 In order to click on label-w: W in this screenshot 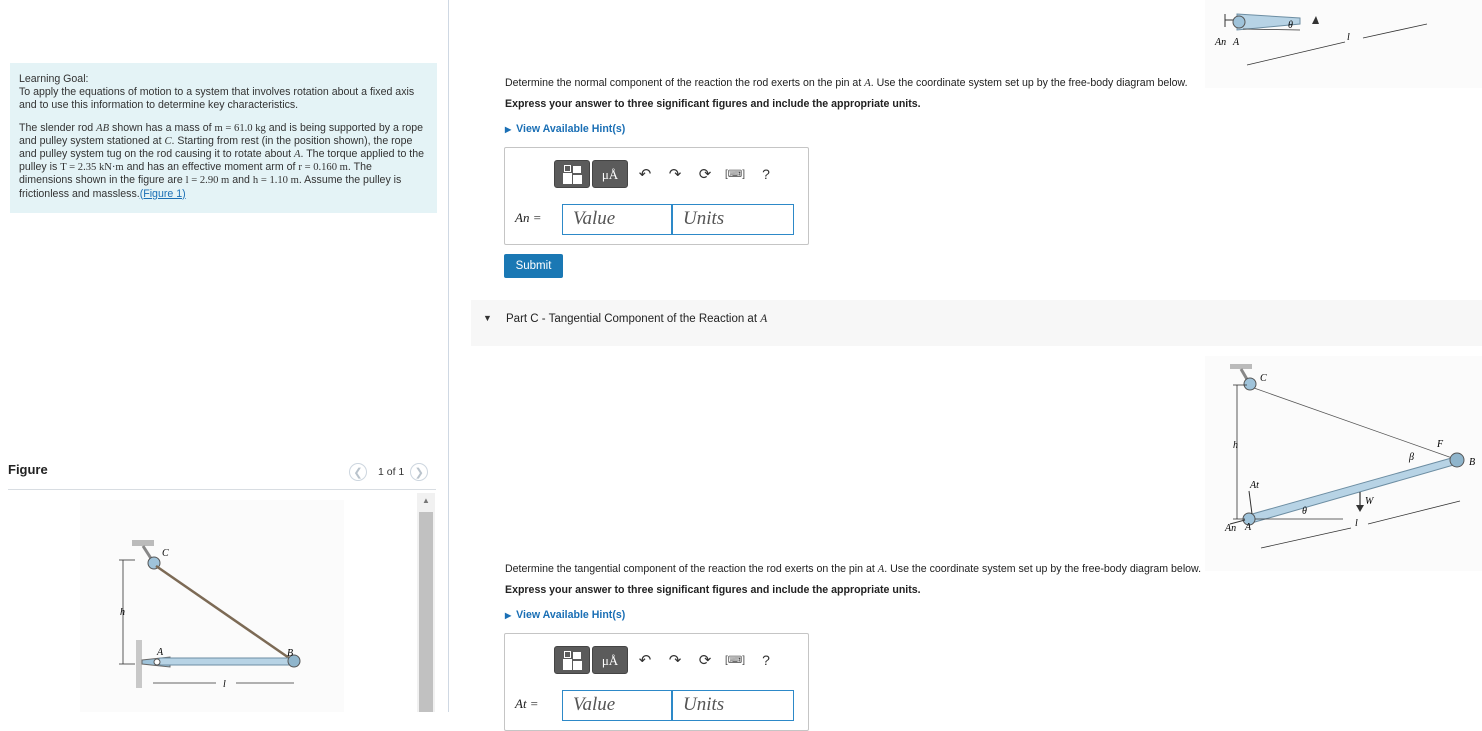, I will do `click(1370, 501)`.